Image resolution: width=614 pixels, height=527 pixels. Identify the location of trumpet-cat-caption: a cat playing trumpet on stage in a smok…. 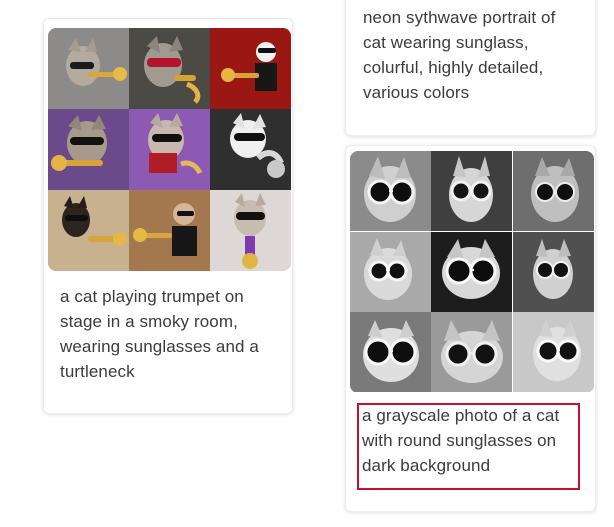
(159, 334).